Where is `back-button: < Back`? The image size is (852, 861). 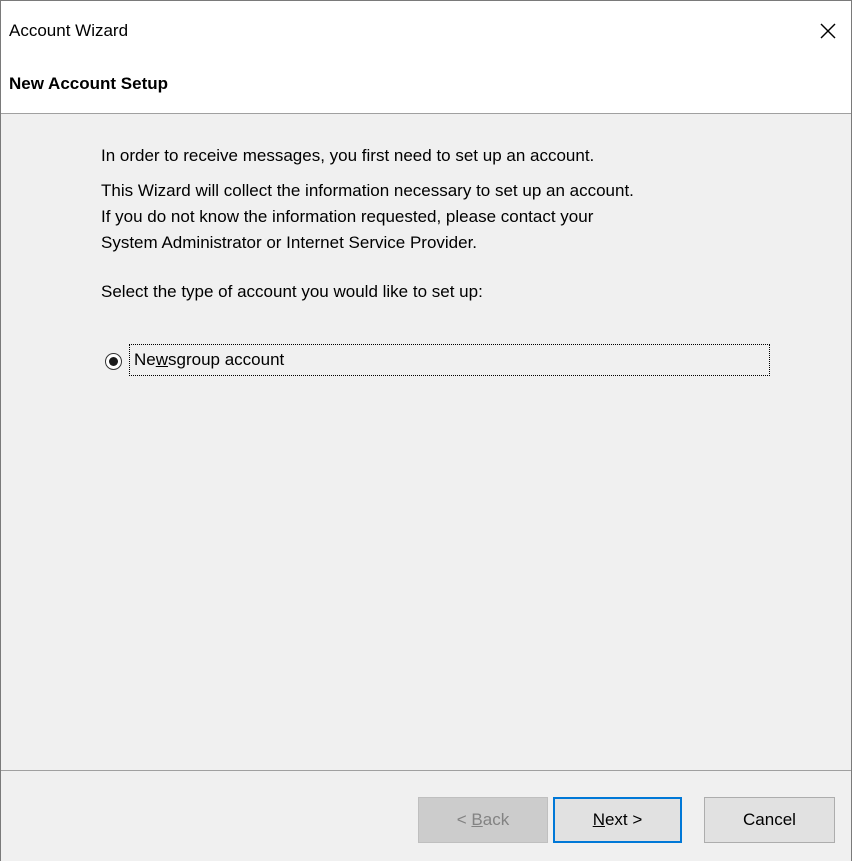
back-button: < Back is located at coordinates (483, 820).